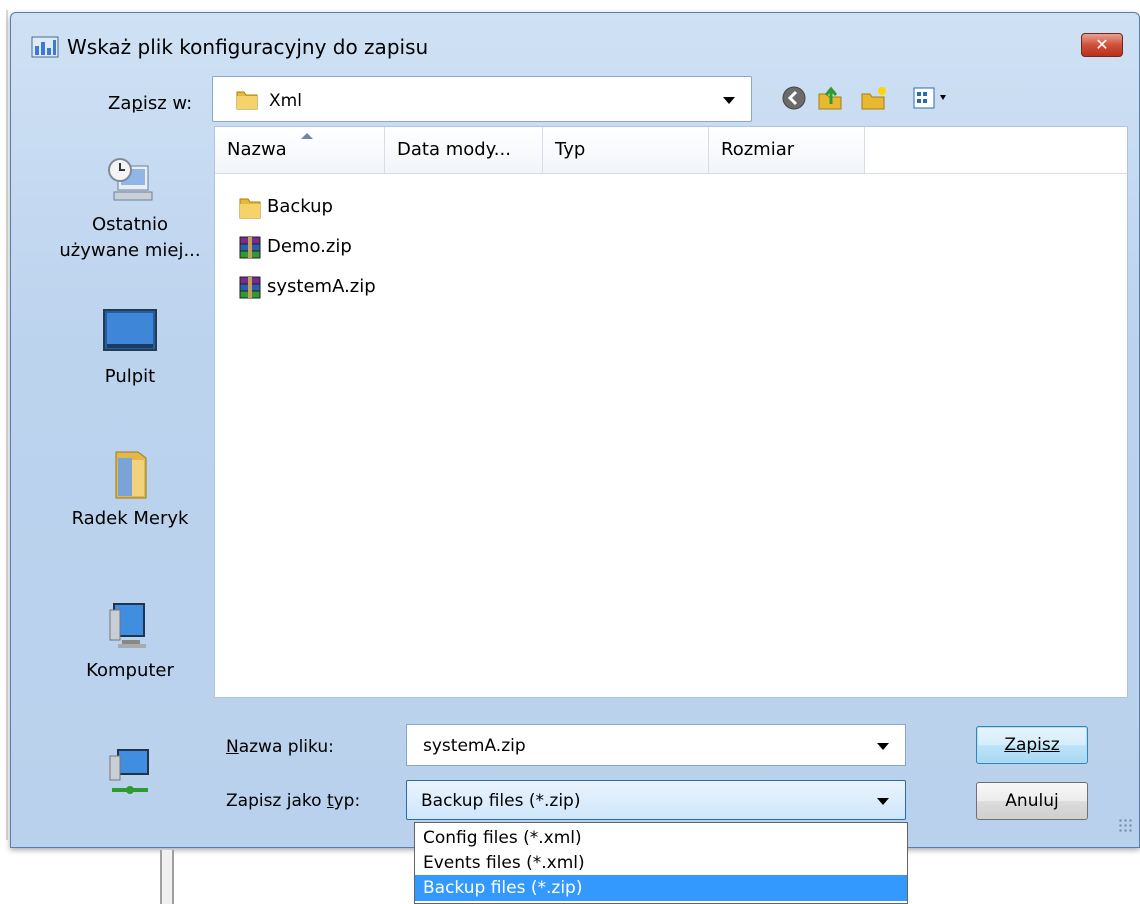  What do you see at coordinates (130, 670) in the screenshot?
I see `place-label: Komputer` at bounding box center [130, 670].